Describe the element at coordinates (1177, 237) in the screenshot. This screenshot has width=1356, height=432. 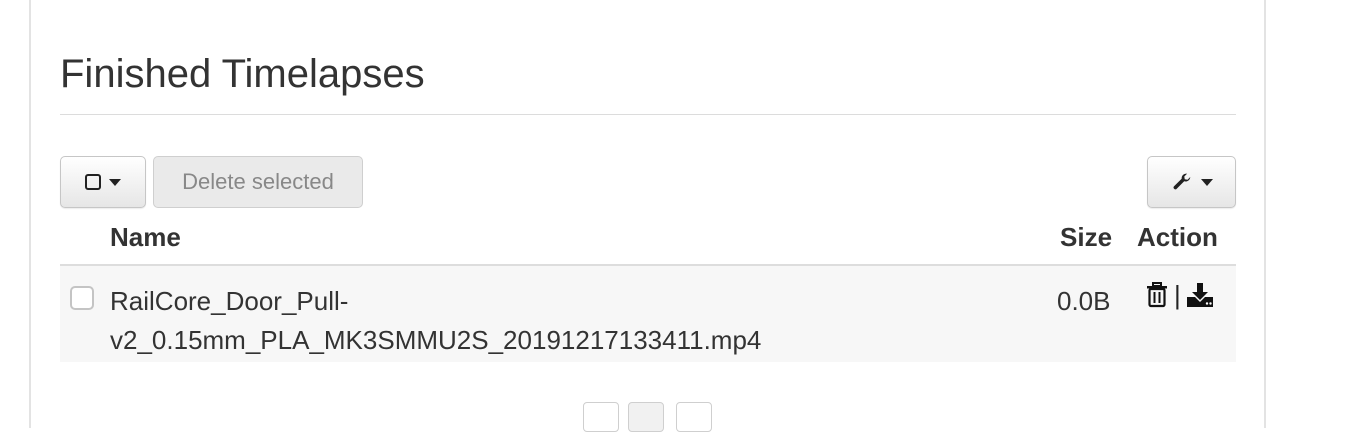
I see `column-header-action: Action` at that location.